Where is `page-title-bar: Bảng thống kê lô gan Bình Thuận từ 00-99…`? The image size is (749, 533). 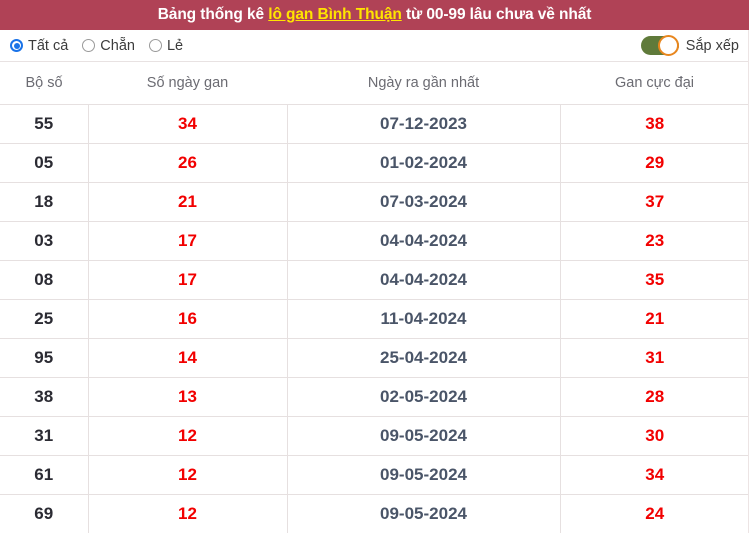 page-title-bar: Bảng thống kê lô gan Bình Thuận từ 00-99… is located at coordinates (374, 15).